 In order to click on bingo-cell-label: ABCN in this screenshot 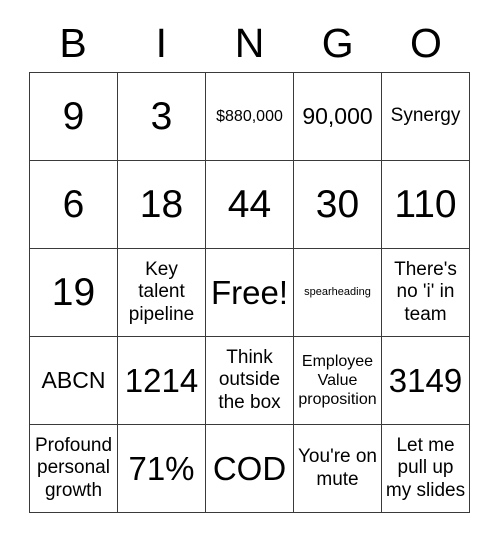, I will do `click(73, 380)`.